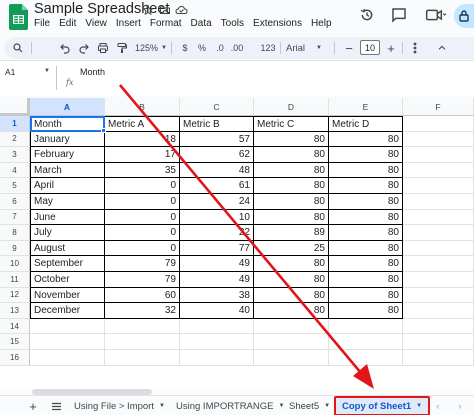 This screenshot has width=474, height=415. What do you see at coordinates (217, 326) in the screenshot?
I see `cell-c14` at bounding box center [217, 326].